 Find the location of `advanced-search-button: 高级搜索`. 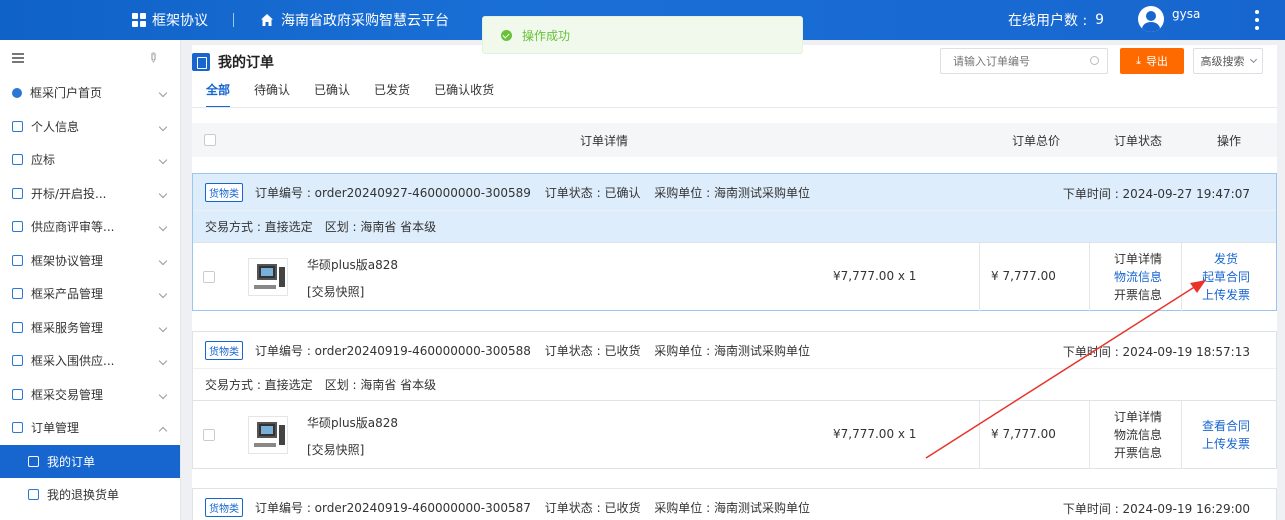

advanced-search-button: 高级搜索 is located at coordinates (1228, 61).